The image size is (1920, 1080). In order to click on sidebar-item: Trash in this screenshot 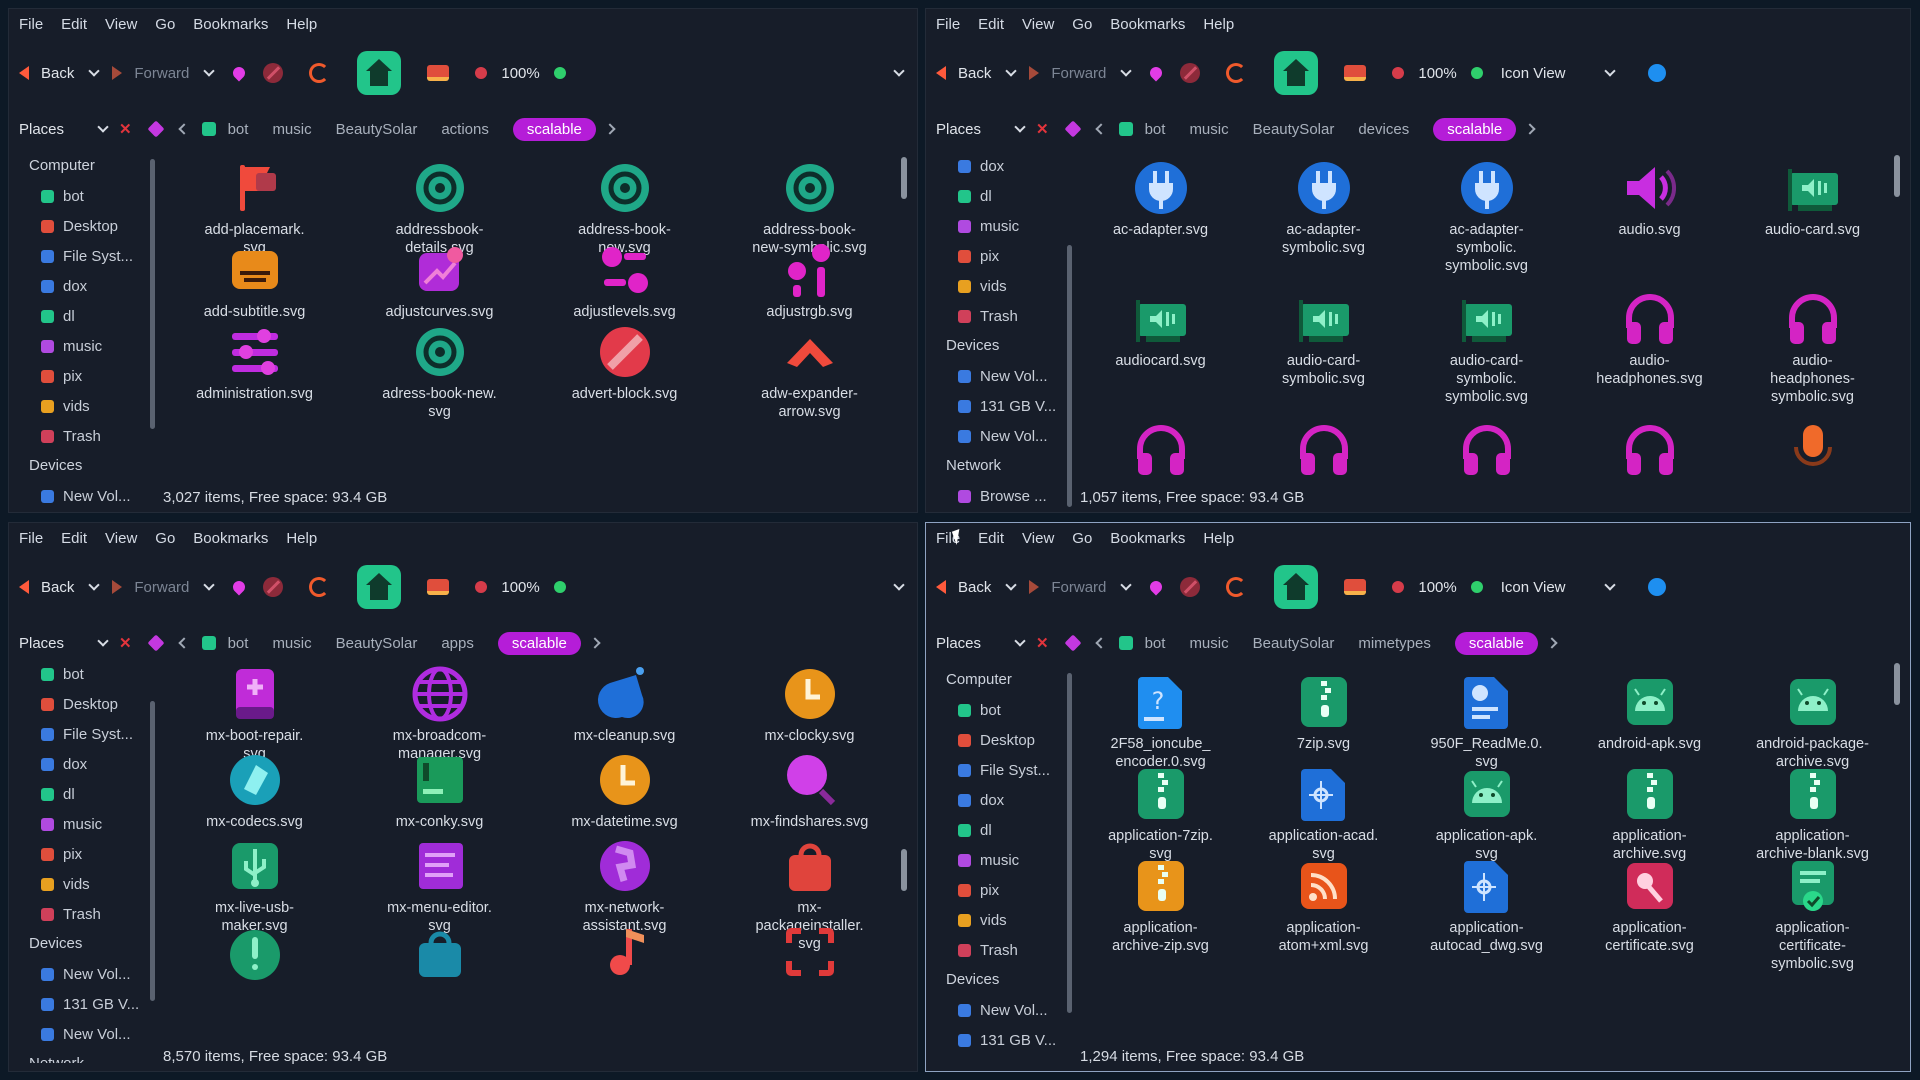, I will do `click(79, 436)`.